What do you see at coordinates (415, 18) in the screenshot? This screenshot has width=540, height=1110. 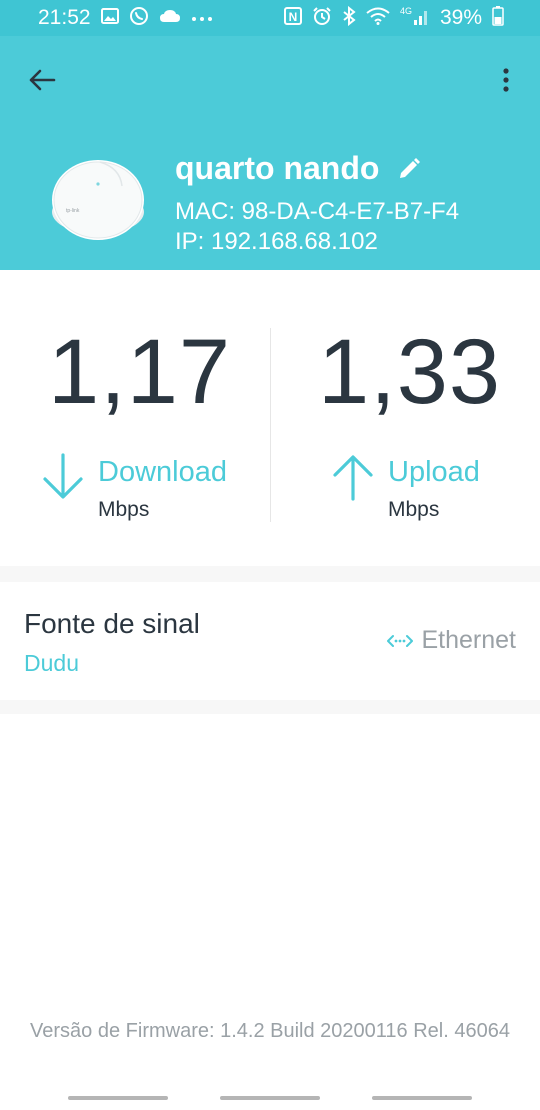 I see `signal-icon: 4G` at bounding box center [415, 18].